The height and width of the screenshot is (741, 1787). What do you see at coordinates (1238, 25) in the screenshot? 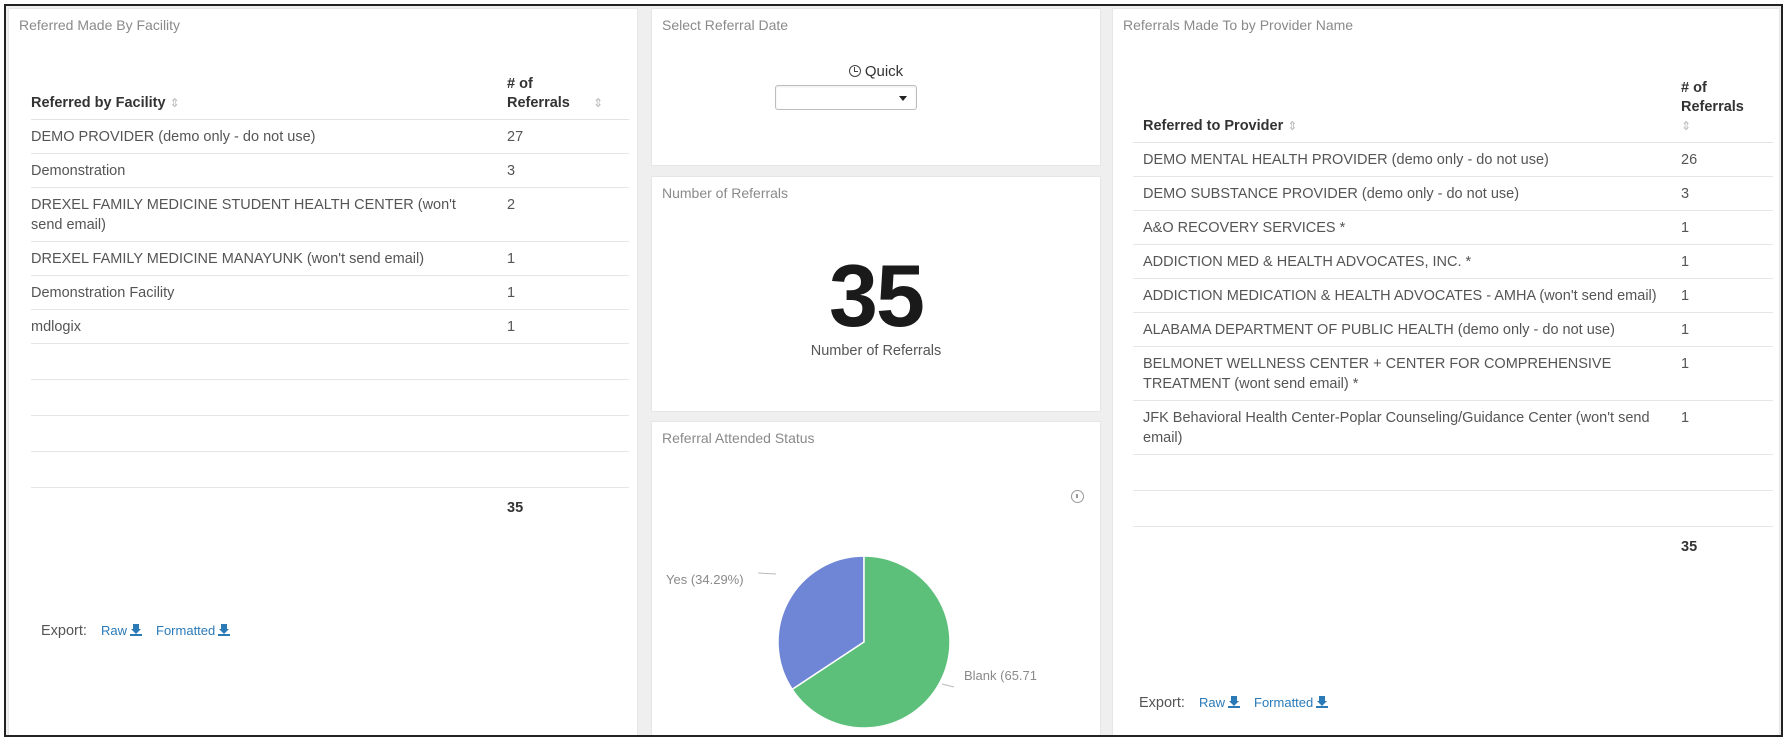
I see `panel-title: Referrals Made To by Provider Name` at bounding box center [1238, 25].